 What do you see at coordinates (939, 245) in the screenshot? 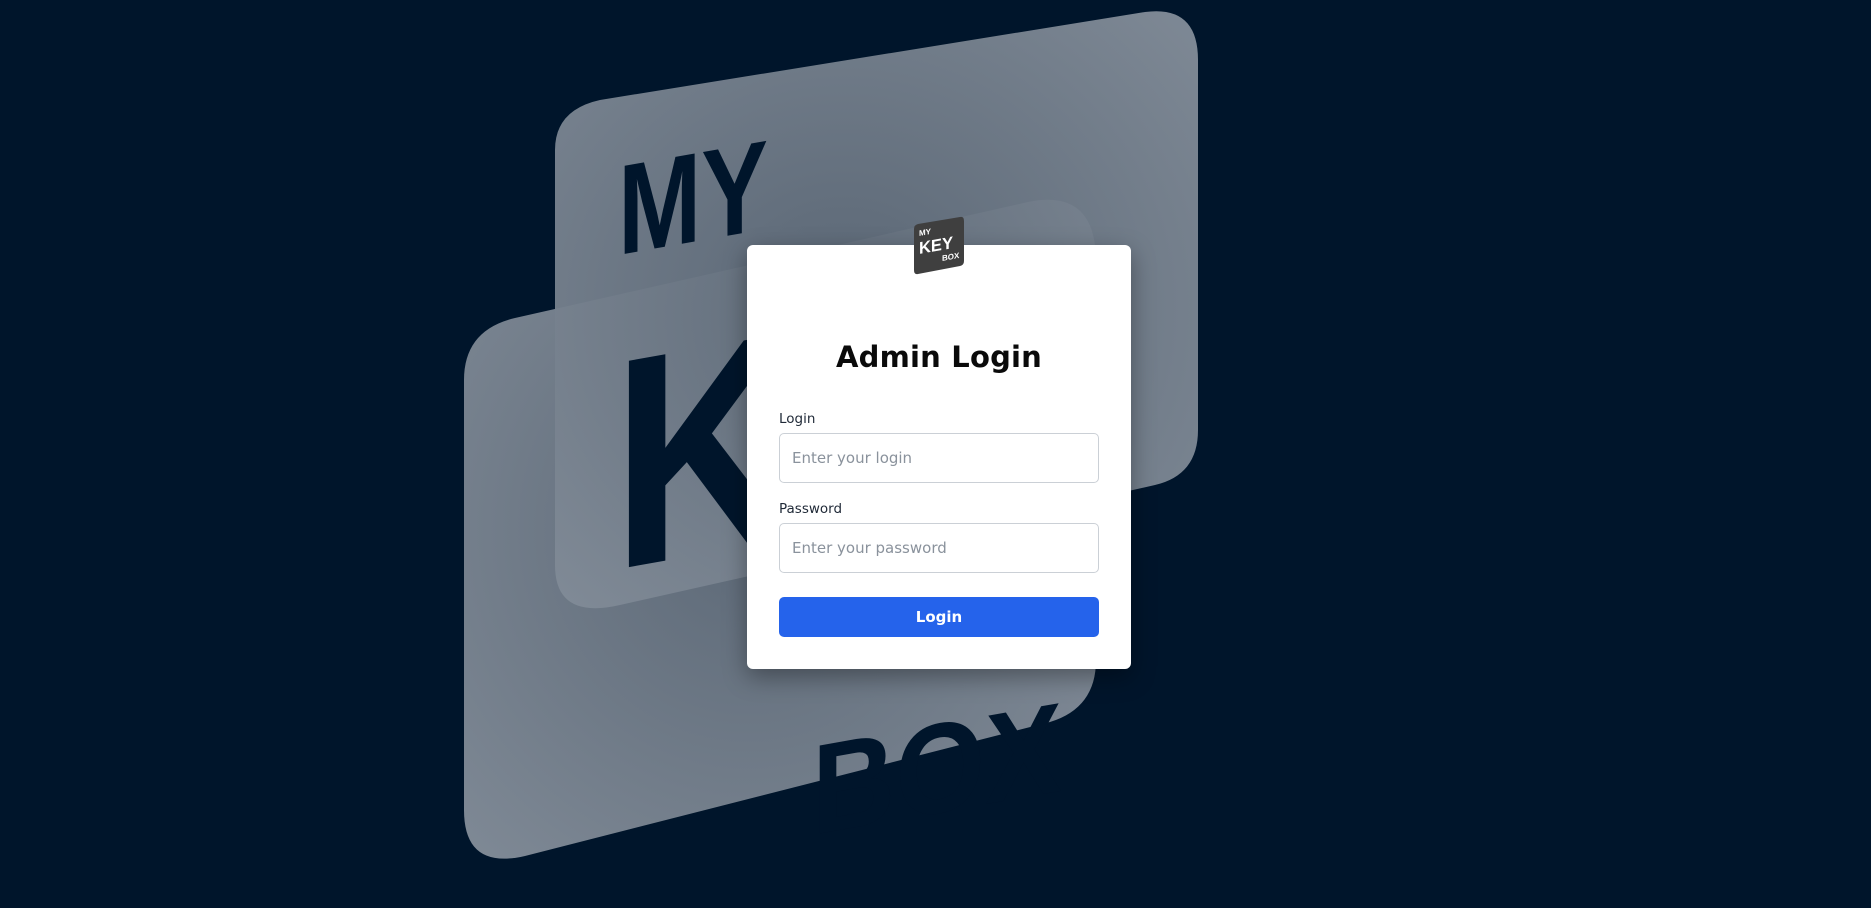
I see `mykeybox-logo-icon: MY KEY BOX` at bounding box center [939, 245].